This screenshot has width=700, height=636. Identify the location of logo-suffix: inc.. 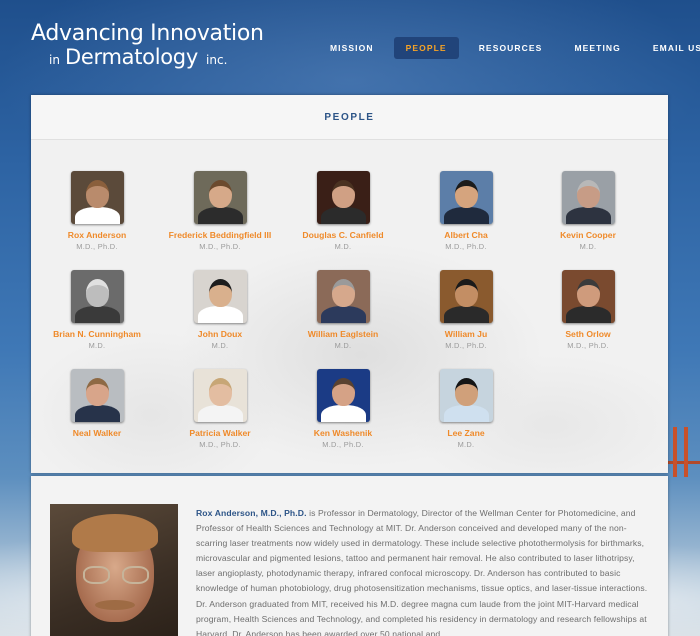
(217, 60).